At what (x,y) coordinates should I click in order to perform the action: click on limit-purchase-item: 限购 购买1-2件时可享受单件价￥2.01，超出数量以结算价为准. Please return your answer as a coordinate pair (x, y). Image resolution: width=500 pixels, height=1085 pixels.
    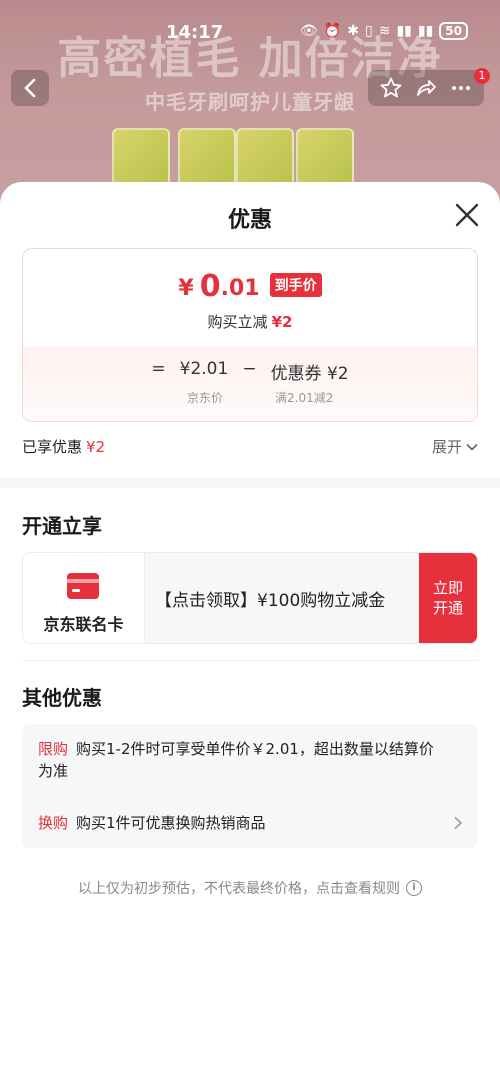
    Looking at the image, I should click on (243, 760).